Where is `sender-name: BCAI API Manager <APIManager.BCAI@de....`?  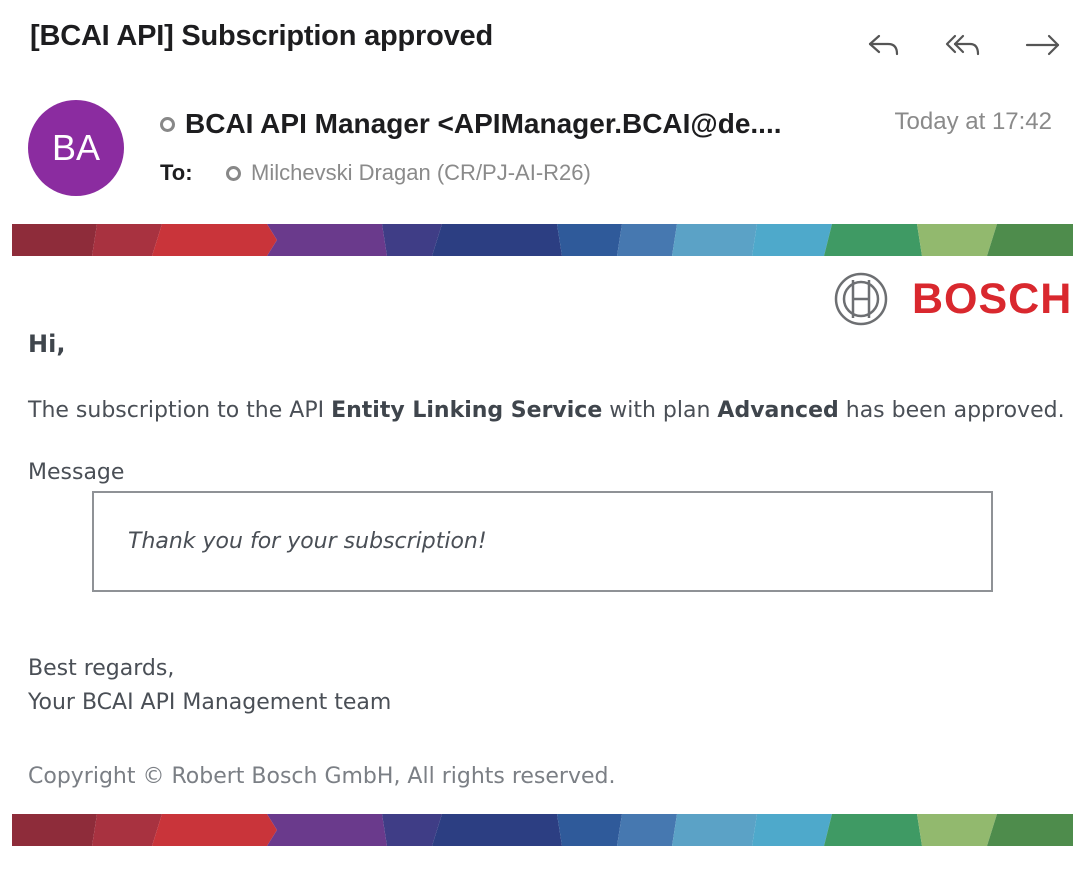 sender-name: BCAI API Manager <APIManager.BCAI@de.... is located at coordinates (483, 124).